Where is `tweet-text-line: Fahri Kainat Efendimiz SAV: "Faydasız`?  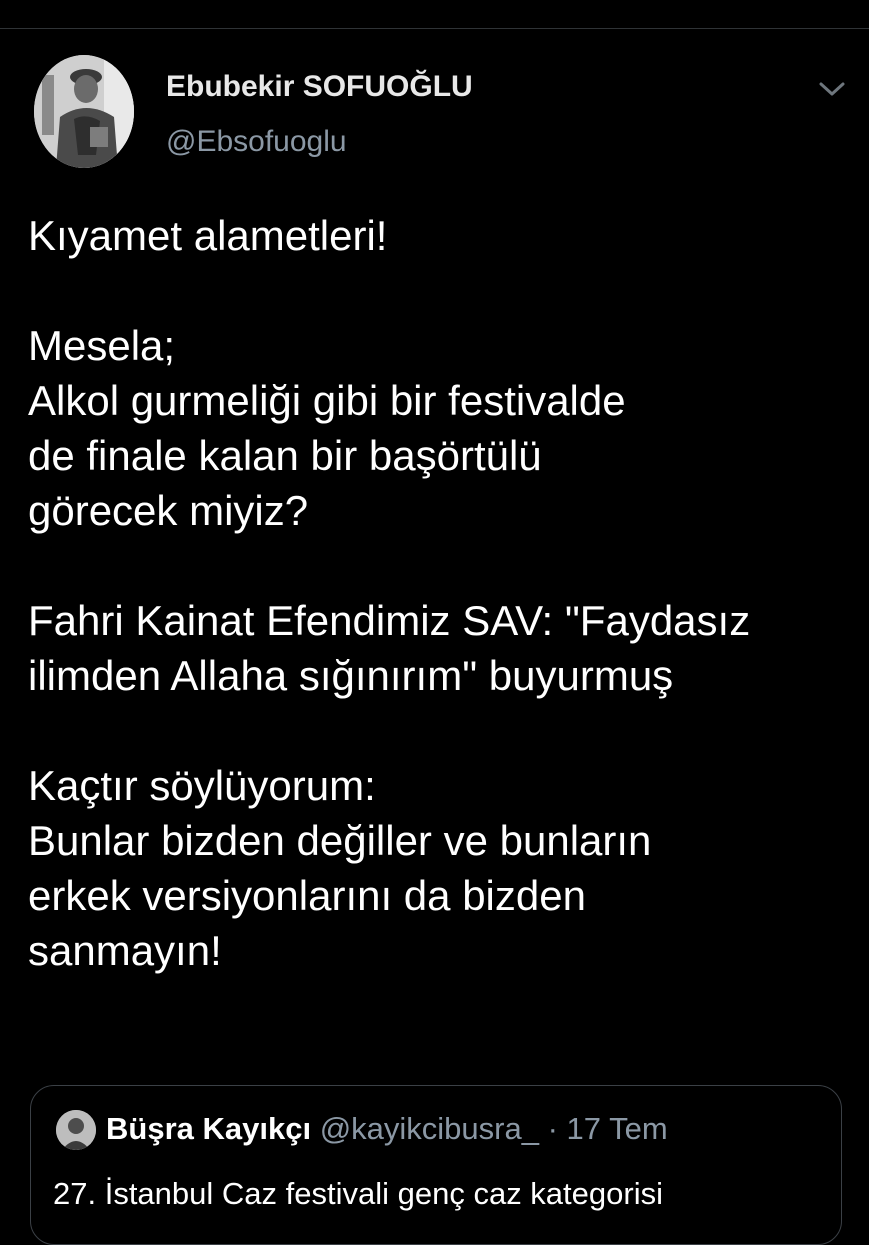
tweet-text-line: Fahri Kainat Efendimiz SAV: "Faydasız is located at coordinates (389, 620).